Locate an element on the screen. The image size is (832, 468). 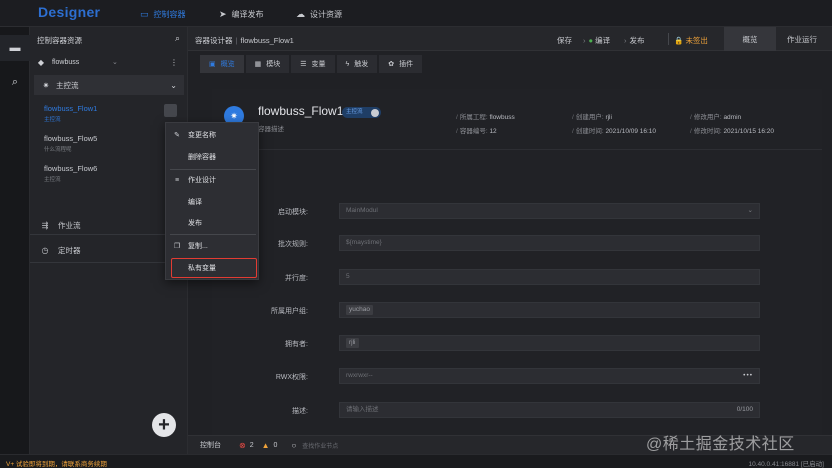
form-row-description: 描述: 请输入描述 0/100 is located at coordinates (517, 410).